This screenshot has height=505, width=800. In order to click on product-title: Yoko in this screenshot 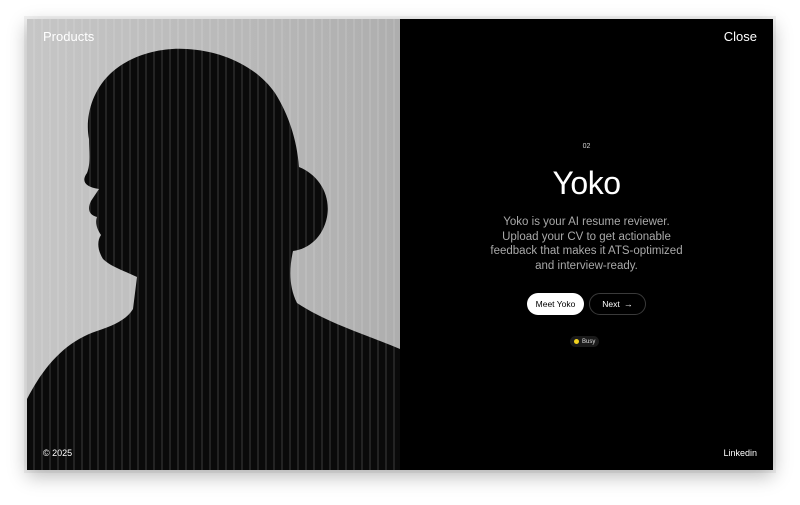, I will do `click(587, 183)`.